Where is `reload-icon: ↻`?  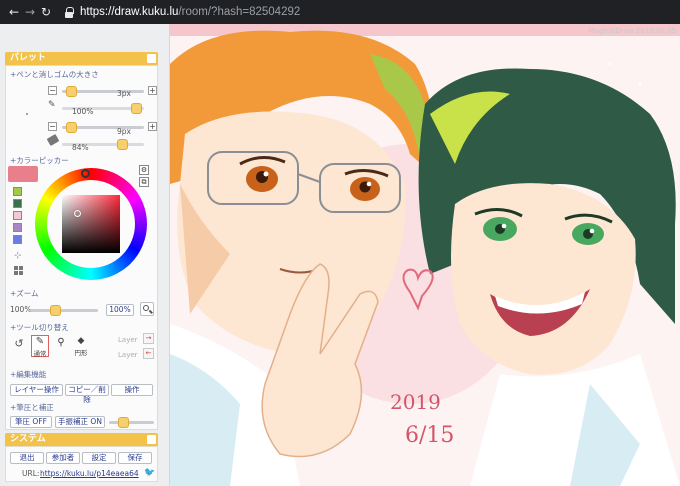
reload-icon: ↻ is located at coordinates (46, 12).